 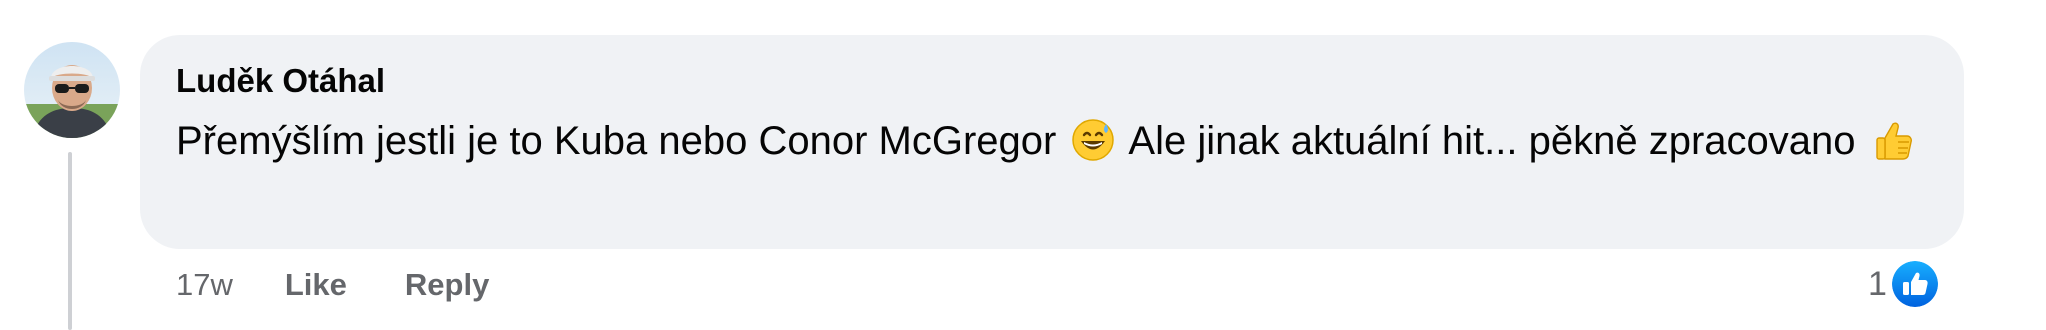 I want to click on reaction-summary: 1, so click(x=1904, y=284).